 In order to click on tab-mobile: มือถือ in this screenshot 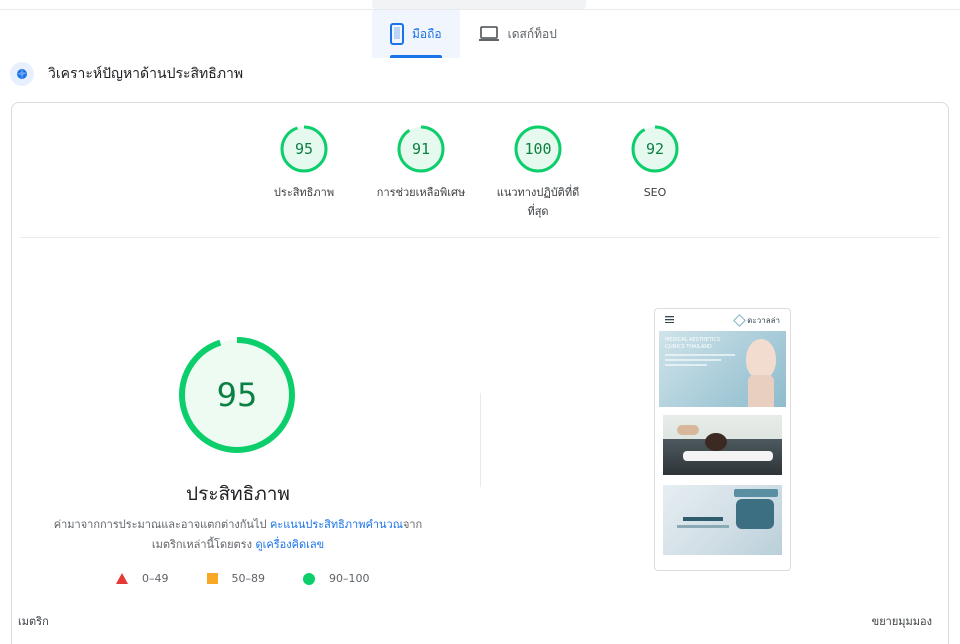, I will do `click(416, 34)`.